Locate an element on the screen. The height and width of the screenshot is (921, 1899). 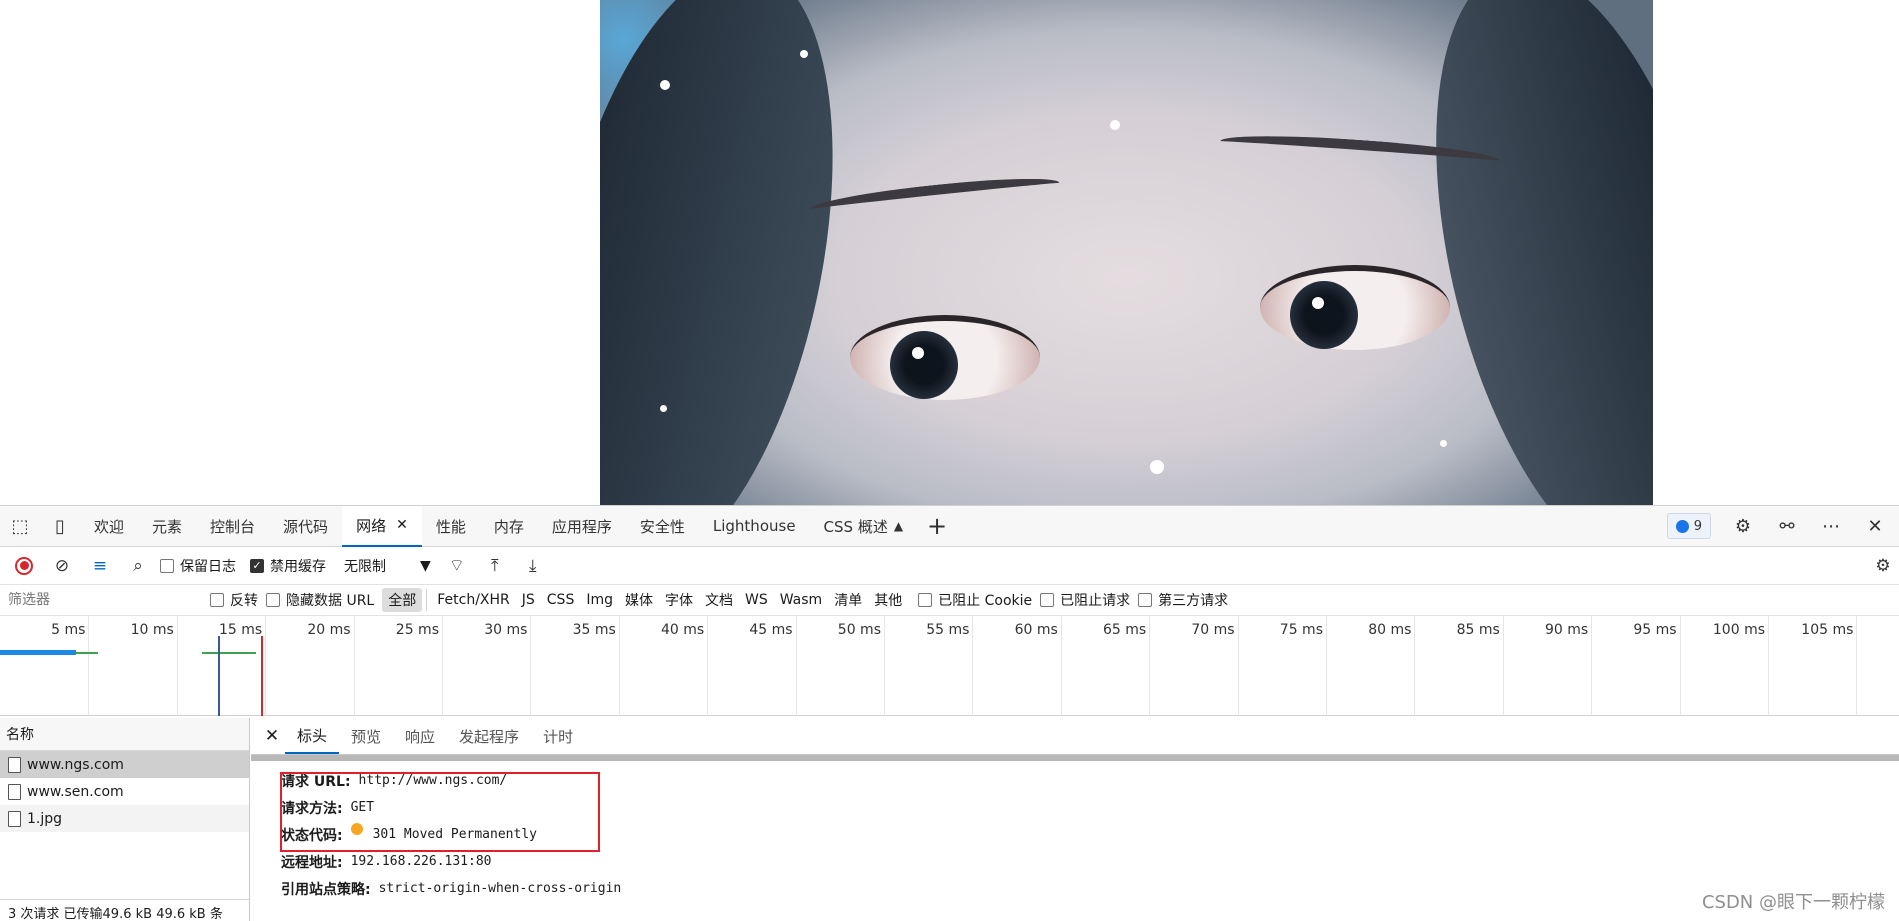
filter-toggle-button: ≡ is located at coordinates (100, 566).